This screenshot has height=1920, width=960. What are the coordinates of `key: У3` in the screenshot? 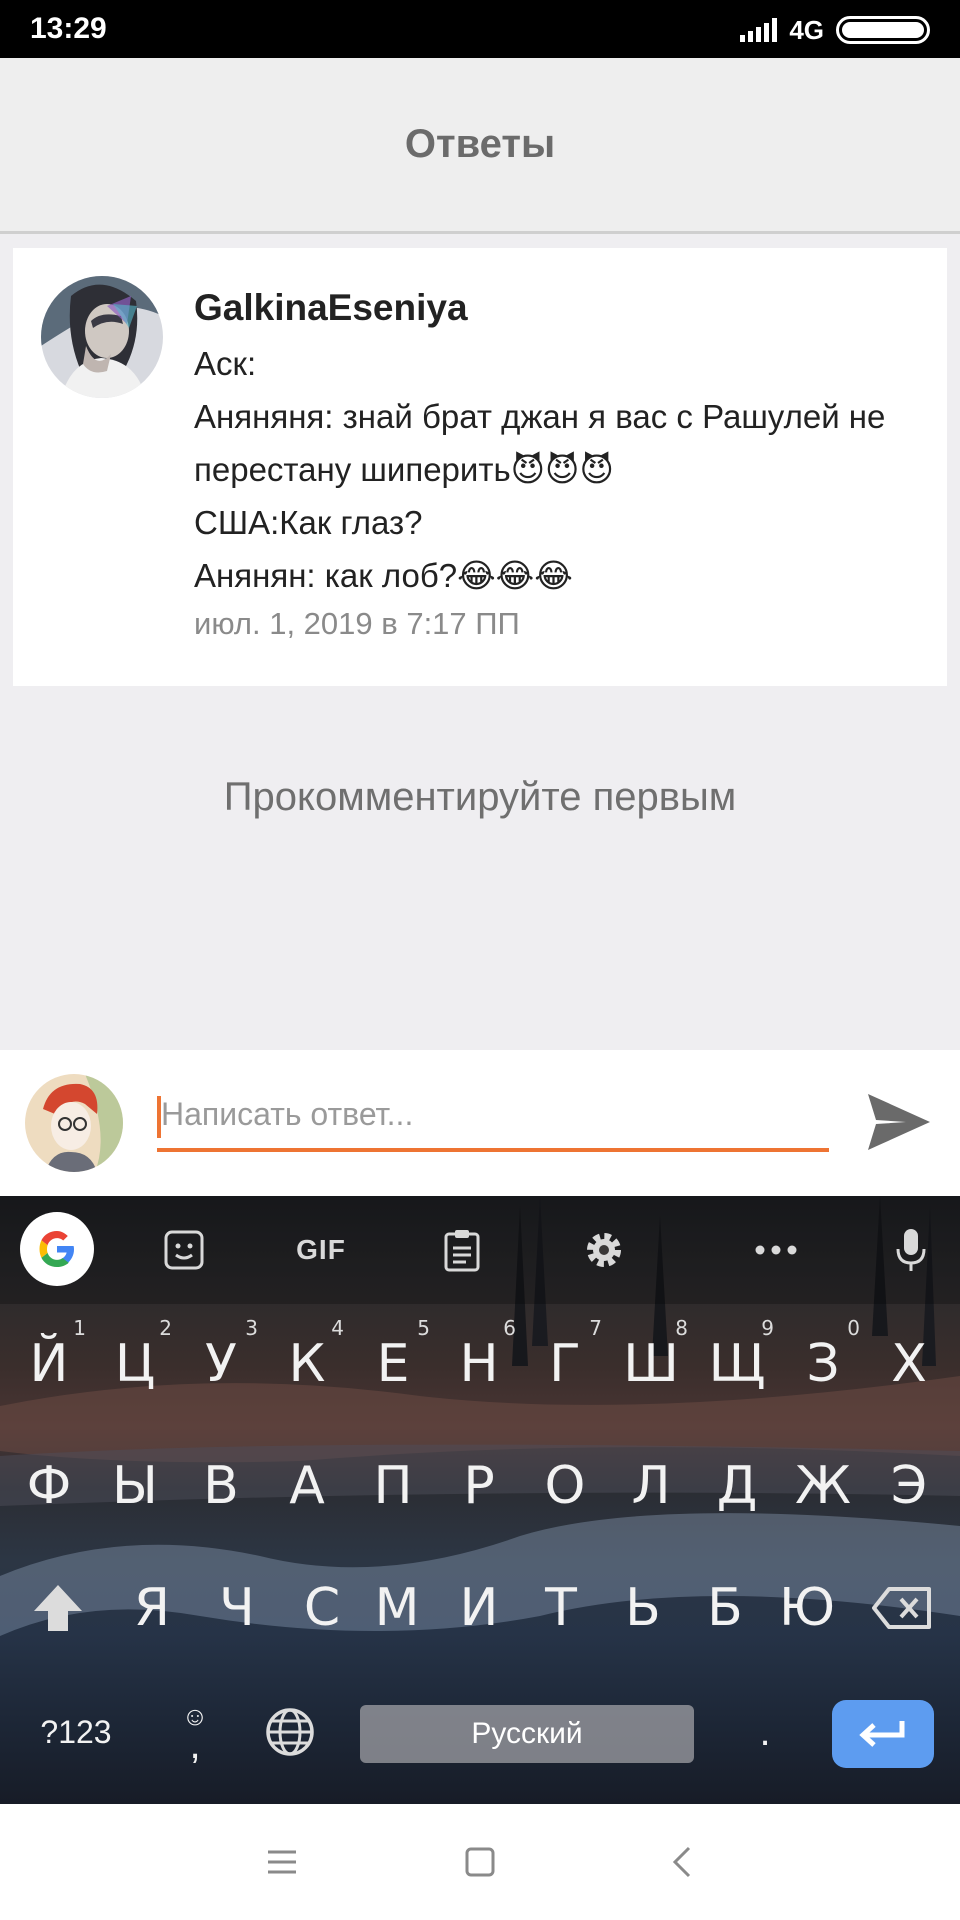 It's located at (221, 1364).